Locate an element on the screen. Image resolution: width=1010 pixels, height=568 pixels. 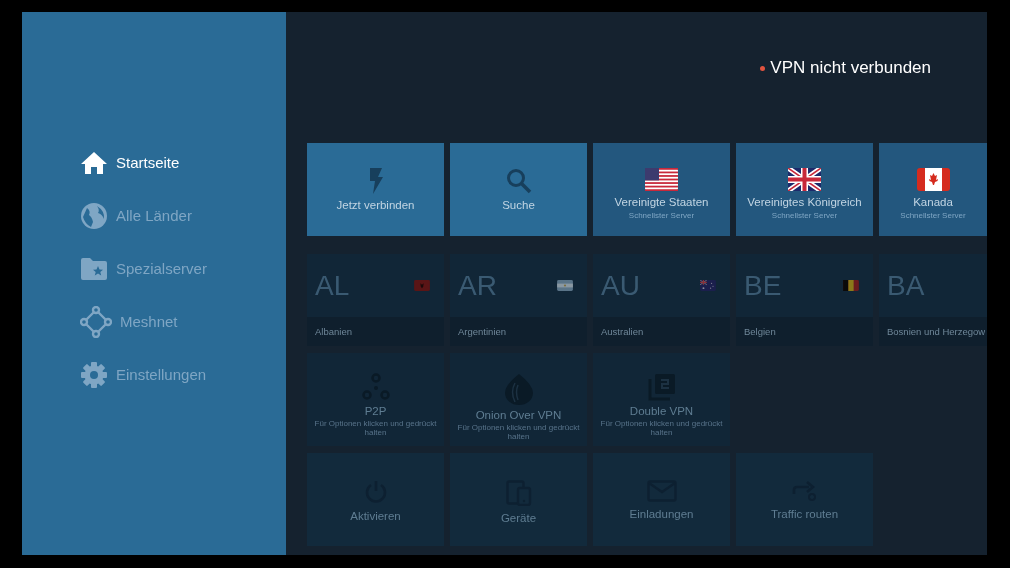
tile-label: Geräte is located at coordinates (518, 518).